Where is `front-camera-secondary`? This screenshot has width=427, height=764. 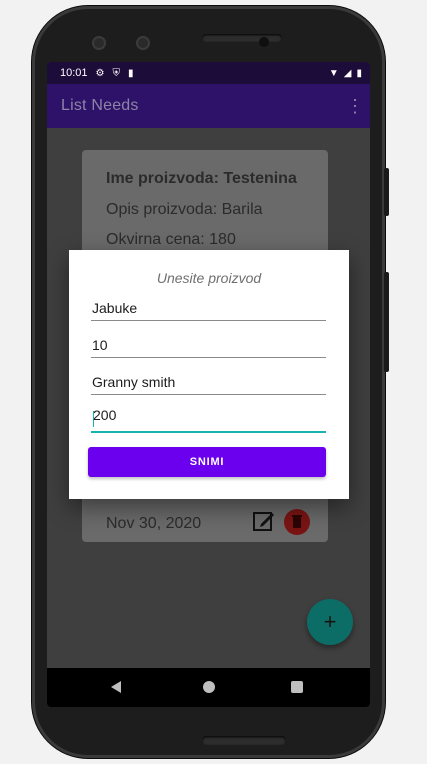 front-camera-secondary is located at coordinates (143, 43).